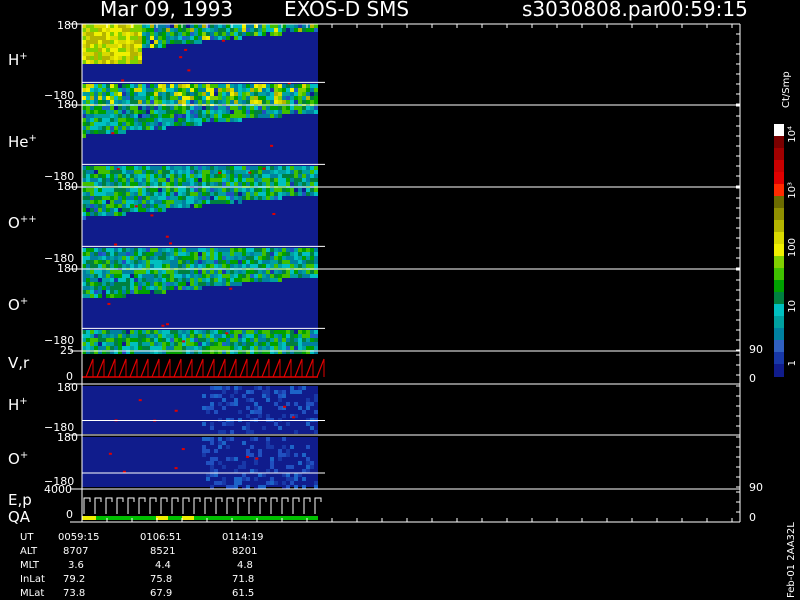 The height and width of the screenshot is (600, 800). I want to click on footer-code: Feb-01 2AA32L, so click(791, 560).